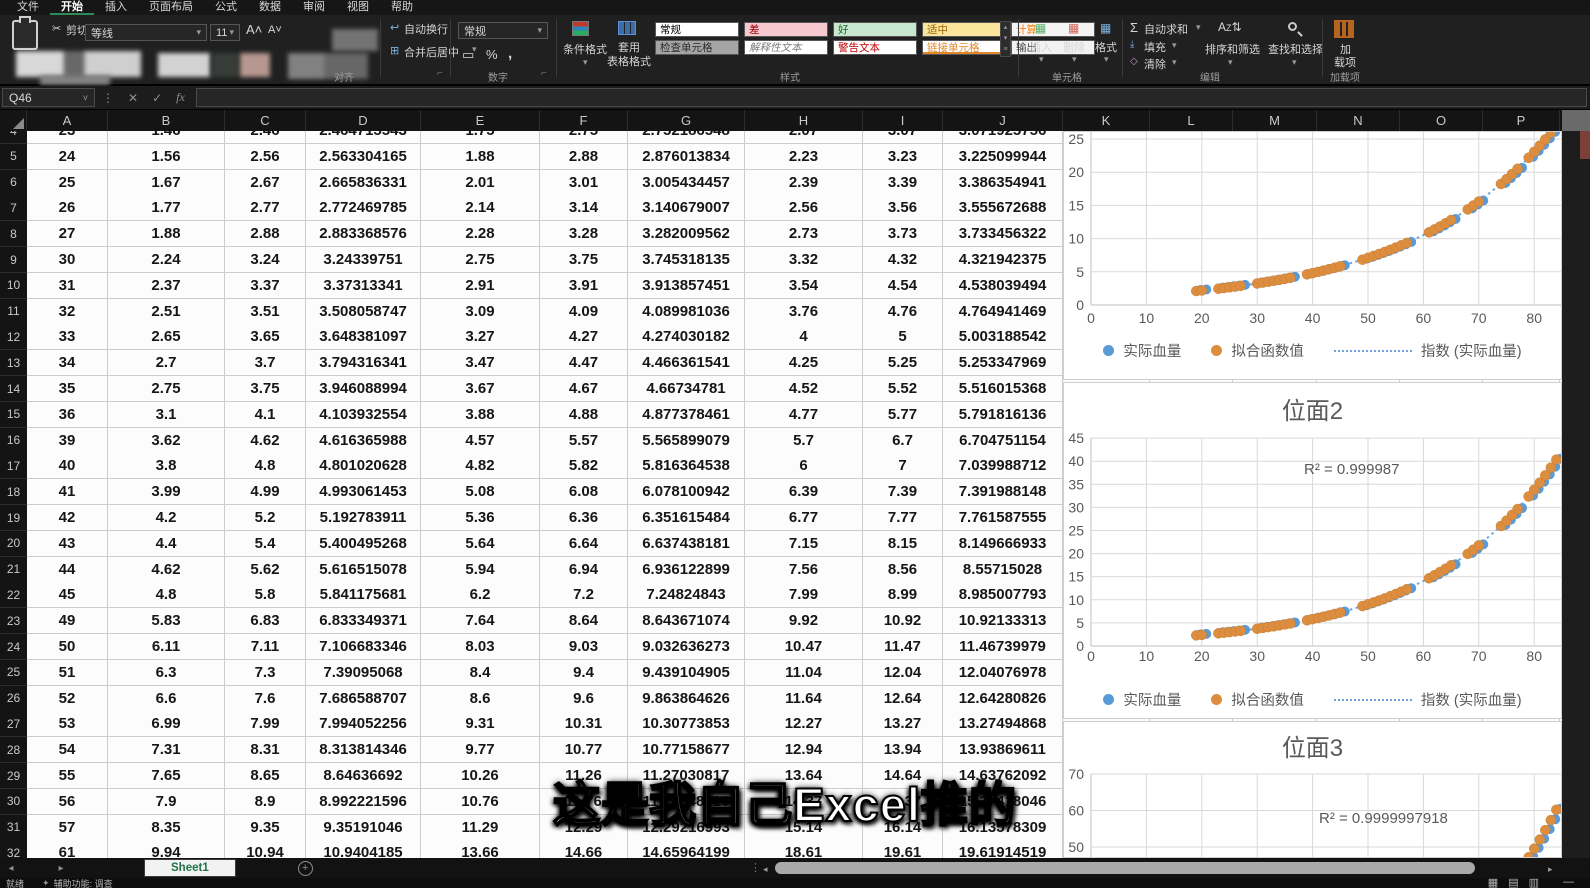 The height and width of the screenshot is (888, 1590). I want to click on cell-I25: 12.04, so click(903, 672).